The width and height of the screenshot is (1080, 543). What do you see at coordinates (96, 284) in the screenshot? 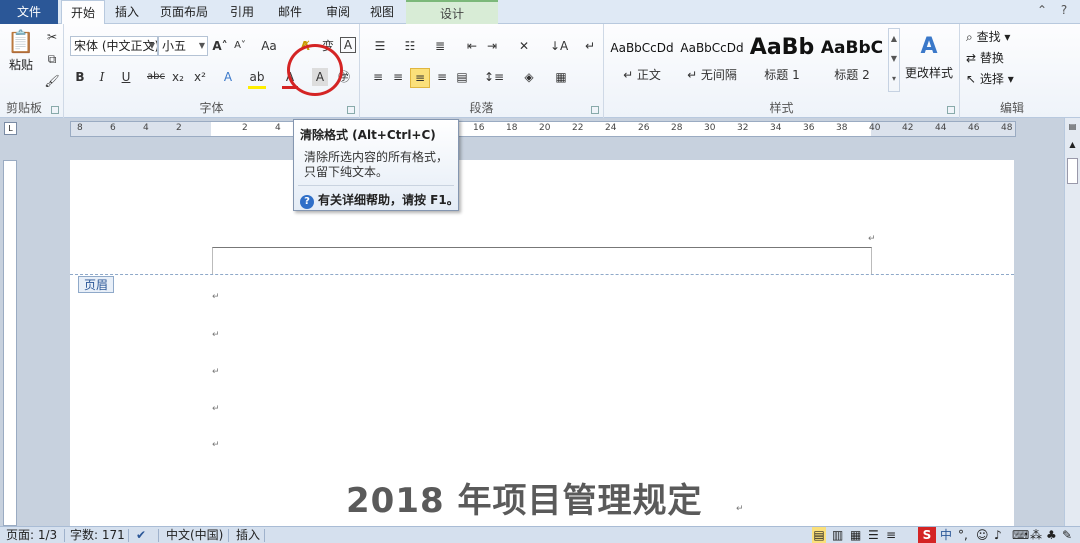
I see `header-tag: 页眉` at bounding box center [96, 284].